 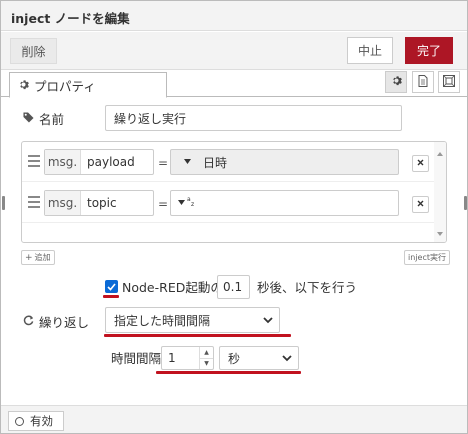 I want to click on settings-tab-button, so click(x=396, y=82).